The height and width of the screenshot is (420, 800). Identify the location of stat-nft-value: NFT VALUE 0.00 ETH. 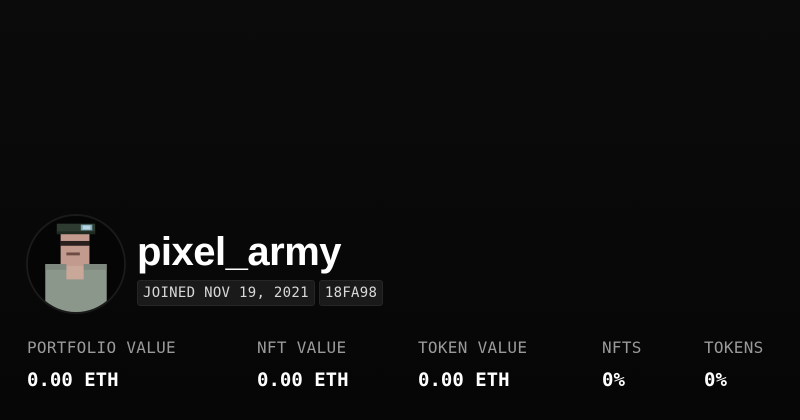
(303, 365).